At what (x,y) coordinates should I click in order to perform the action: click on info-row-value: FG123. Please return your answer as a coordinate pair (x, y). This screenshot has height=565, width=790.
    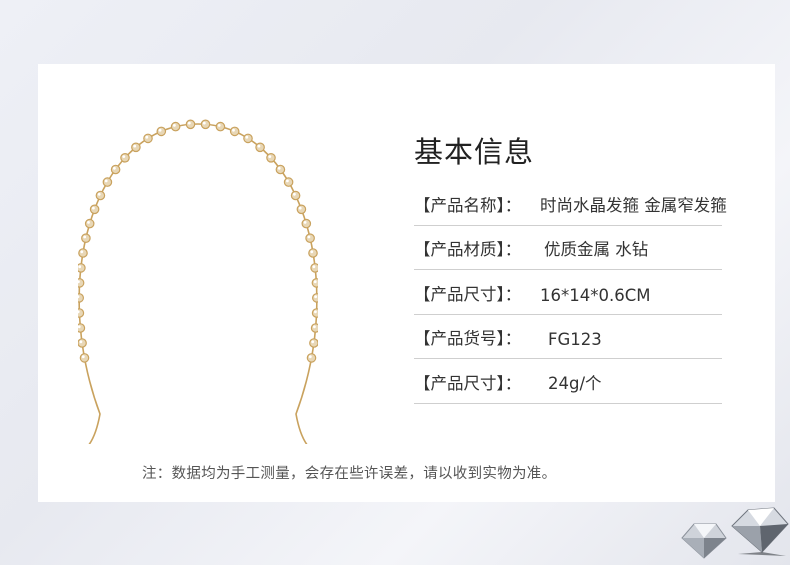
    Looking at the image, I should click on (575, 339).